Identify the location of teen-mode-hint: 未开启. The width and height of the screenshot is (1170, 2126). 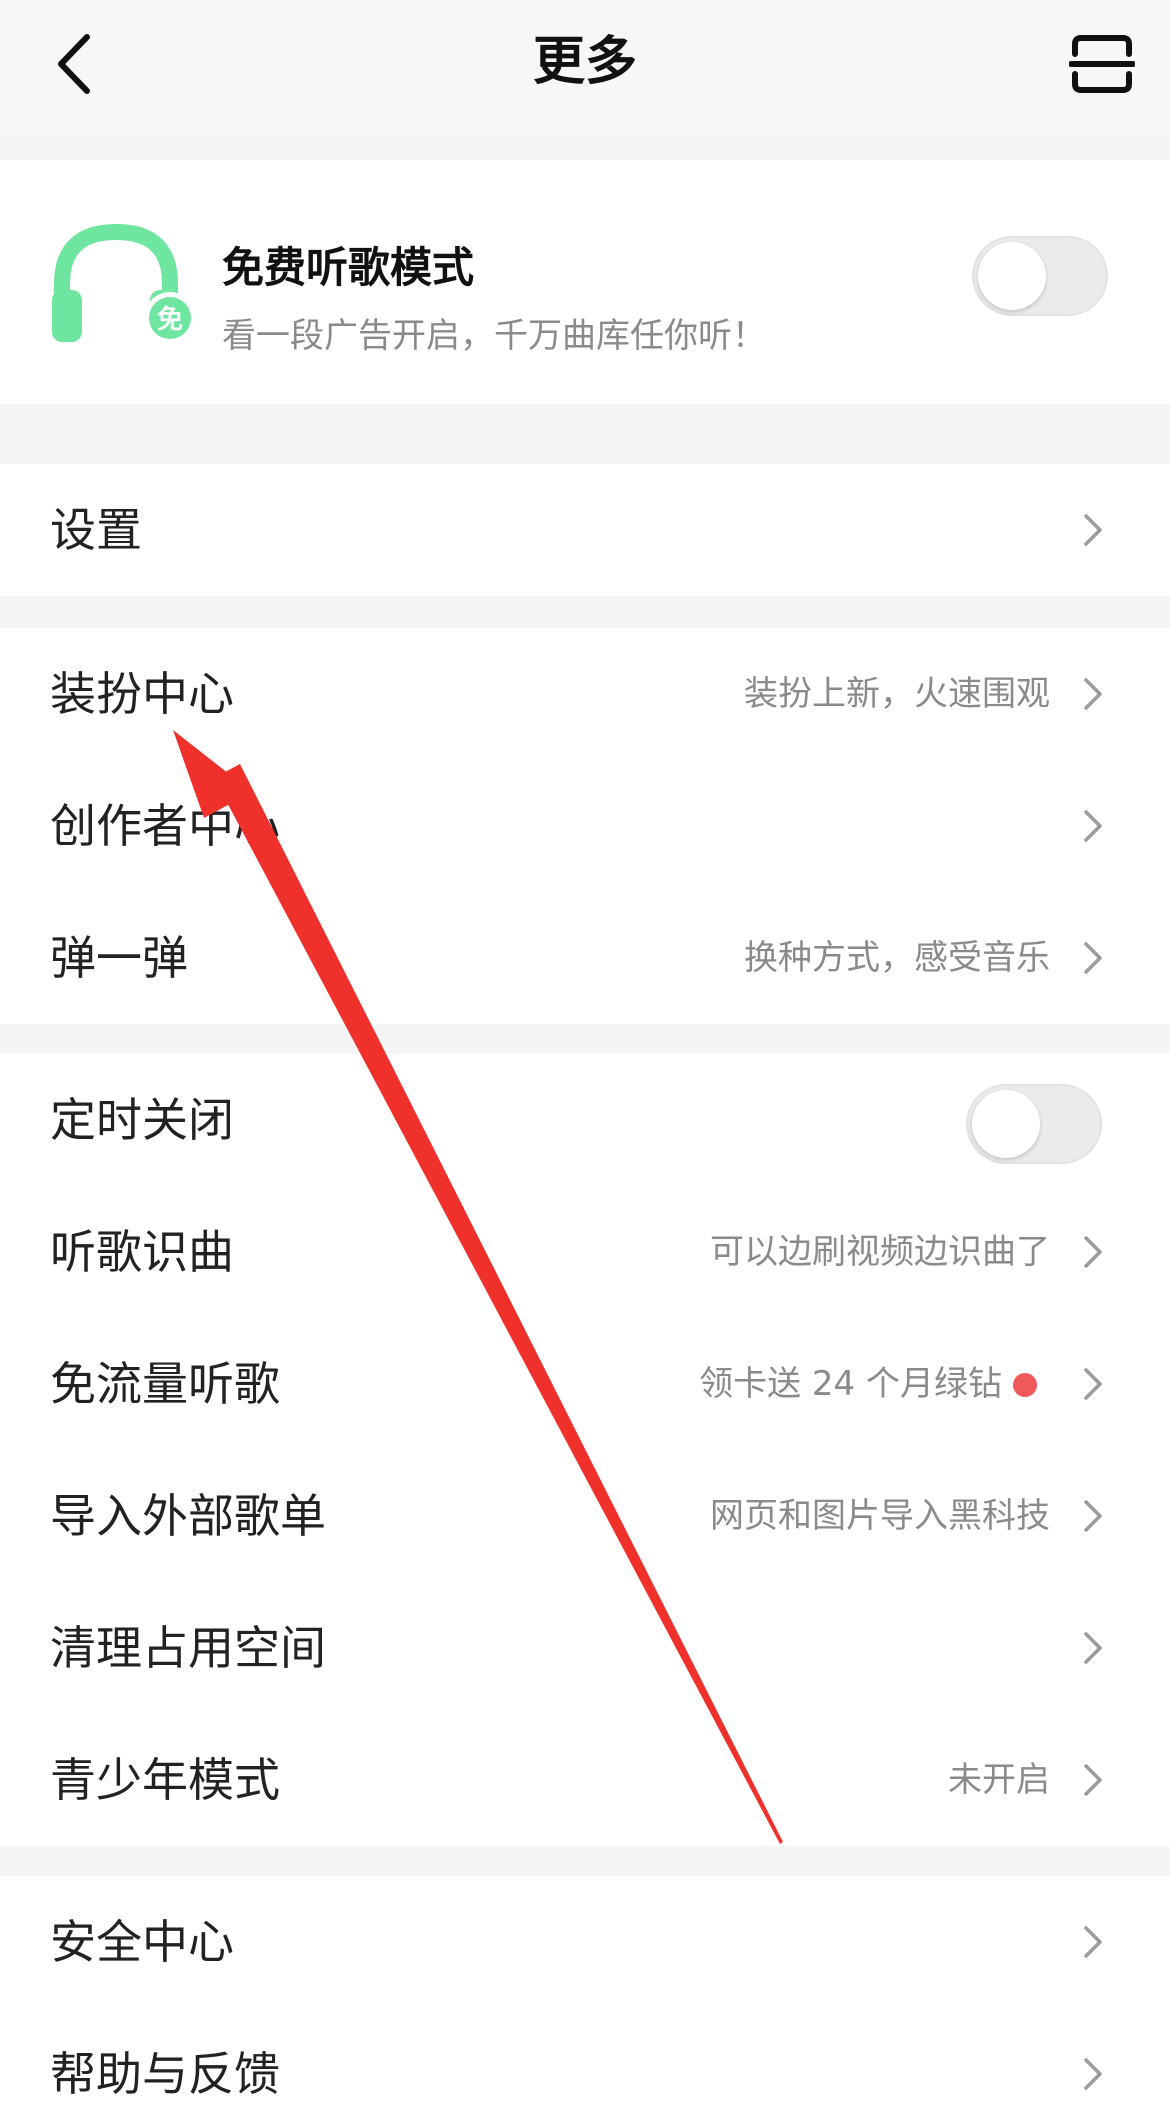
(999, 1780).